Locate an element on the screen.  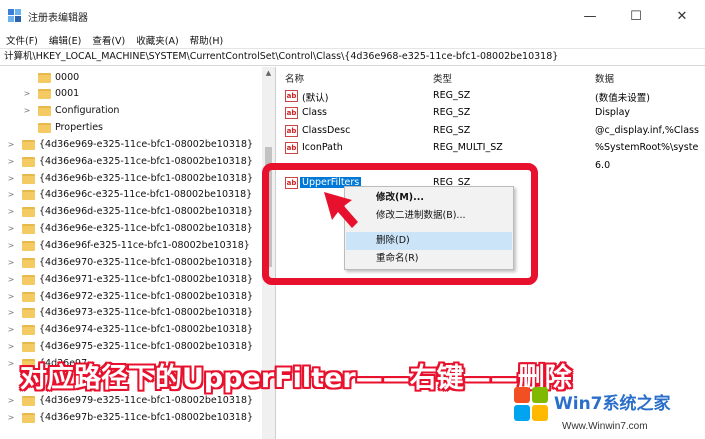
tree-item-label: {4d36e970-e325-11ce-bfc1-08002be10318} is located at coordinates (146, 262).